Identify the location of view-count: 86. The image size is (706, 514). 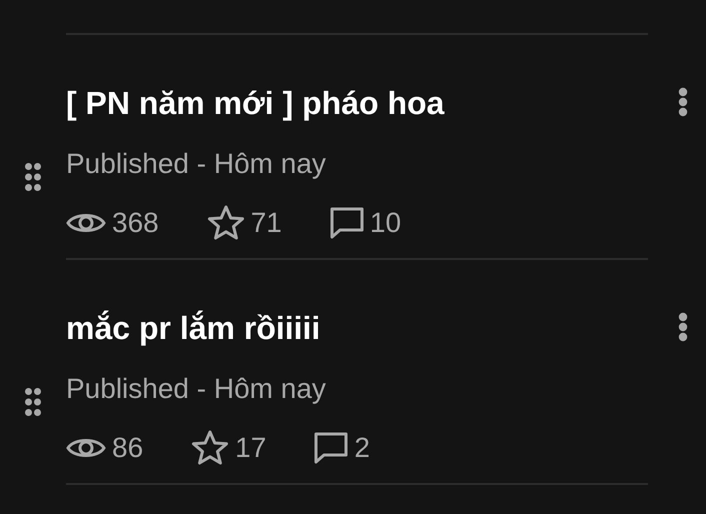
(128, 448).